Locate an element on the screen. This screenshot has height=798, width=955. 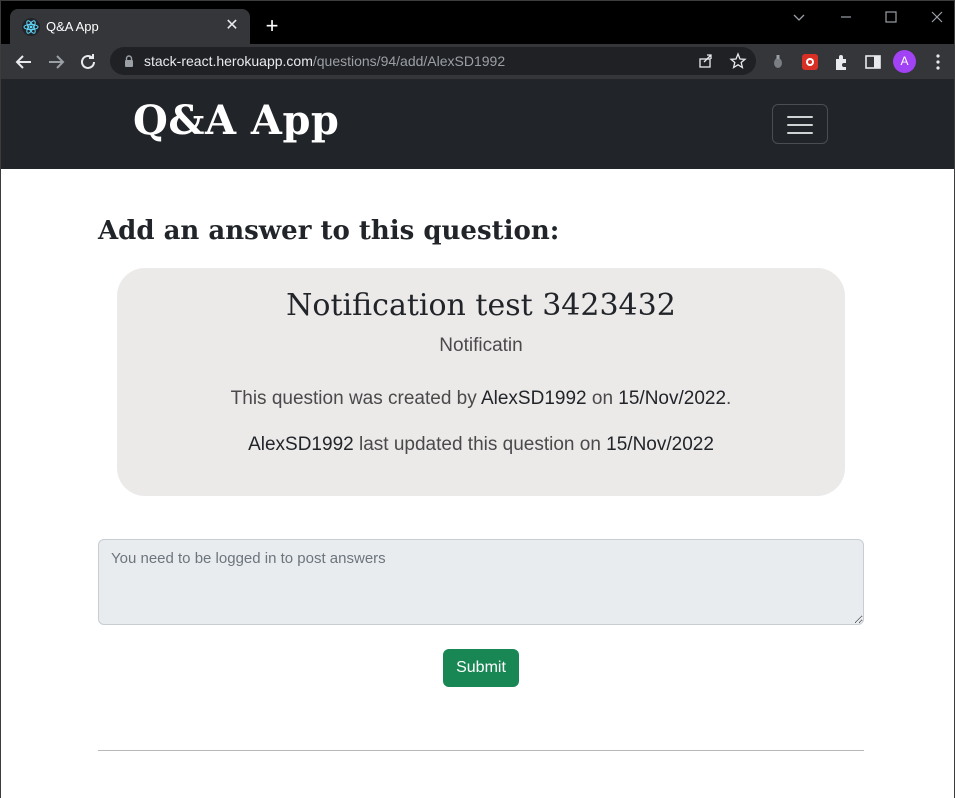
created-suffix: . is located at coordinates (729, 398).